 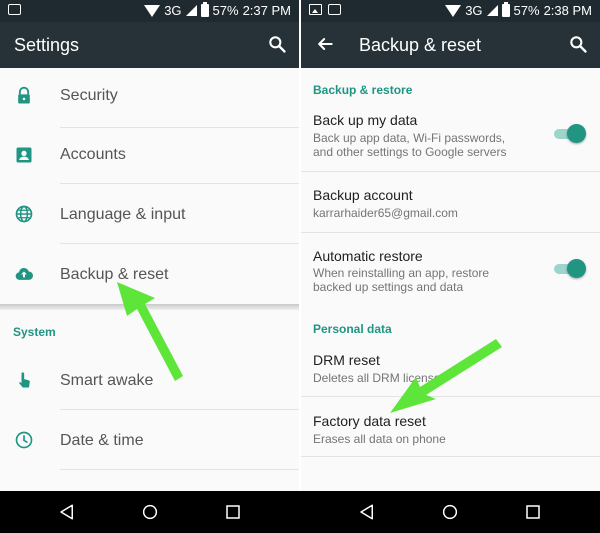 I want to click on back-arrow-icon, so click(x=325, y=44).